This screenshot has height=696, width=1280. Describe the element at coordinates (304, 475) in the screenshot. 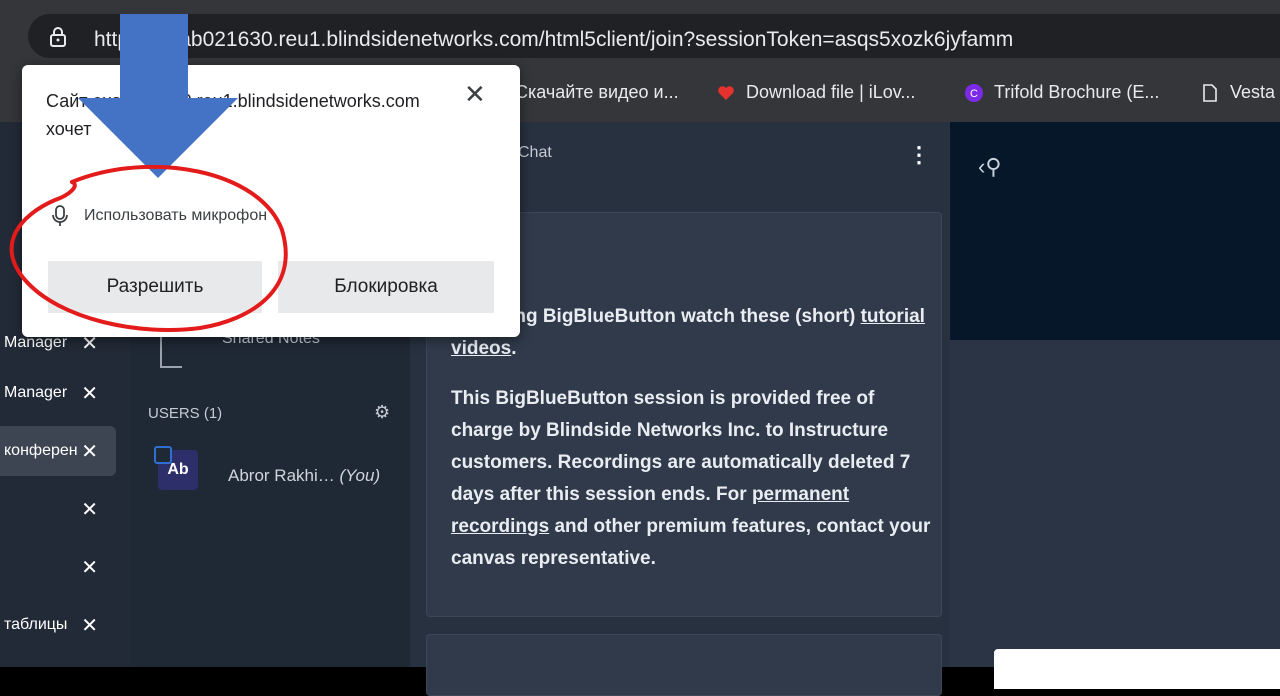

I see `user-name: Abror Rakhi… (You)` at that location.